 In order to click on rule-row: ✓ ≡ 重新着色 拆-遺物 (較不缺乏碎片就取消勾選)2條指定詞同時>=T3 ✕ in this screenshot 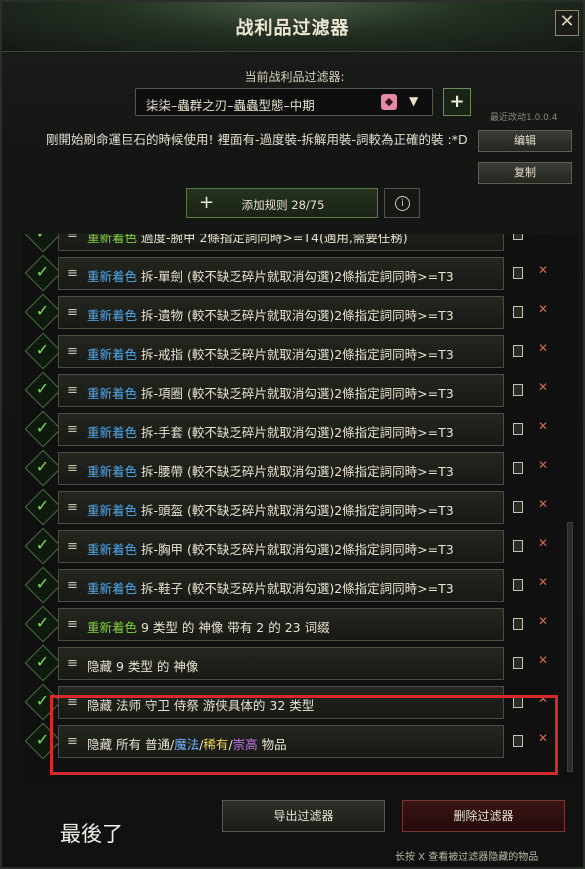, I will do `click(300, 312)`.